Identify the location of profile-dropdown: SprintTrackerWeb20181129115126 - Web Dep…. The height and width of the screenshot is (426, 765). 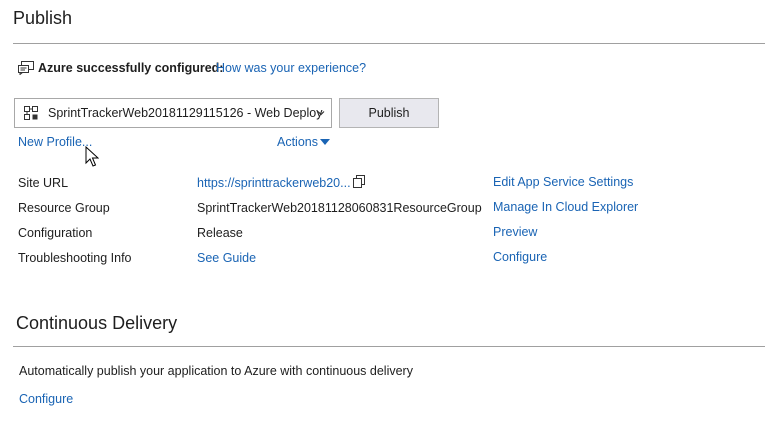
(173, 113).